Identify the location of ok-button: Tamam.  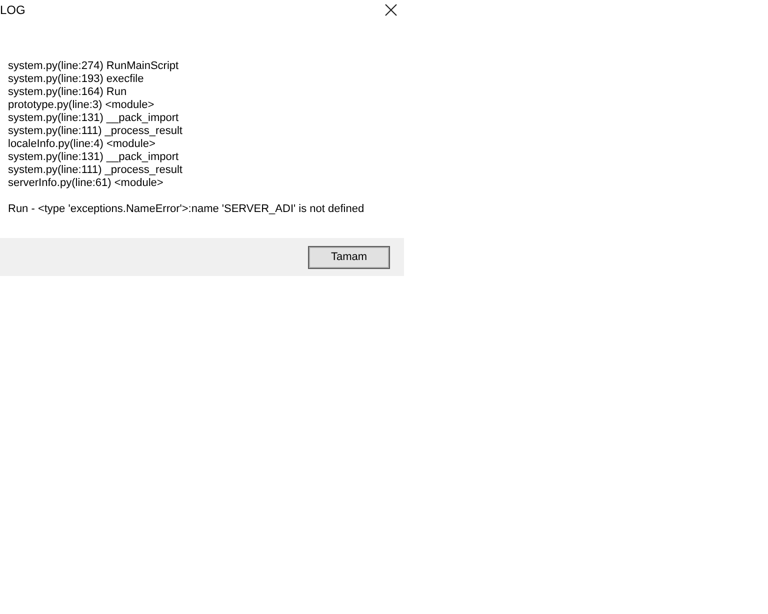
(349, 257).